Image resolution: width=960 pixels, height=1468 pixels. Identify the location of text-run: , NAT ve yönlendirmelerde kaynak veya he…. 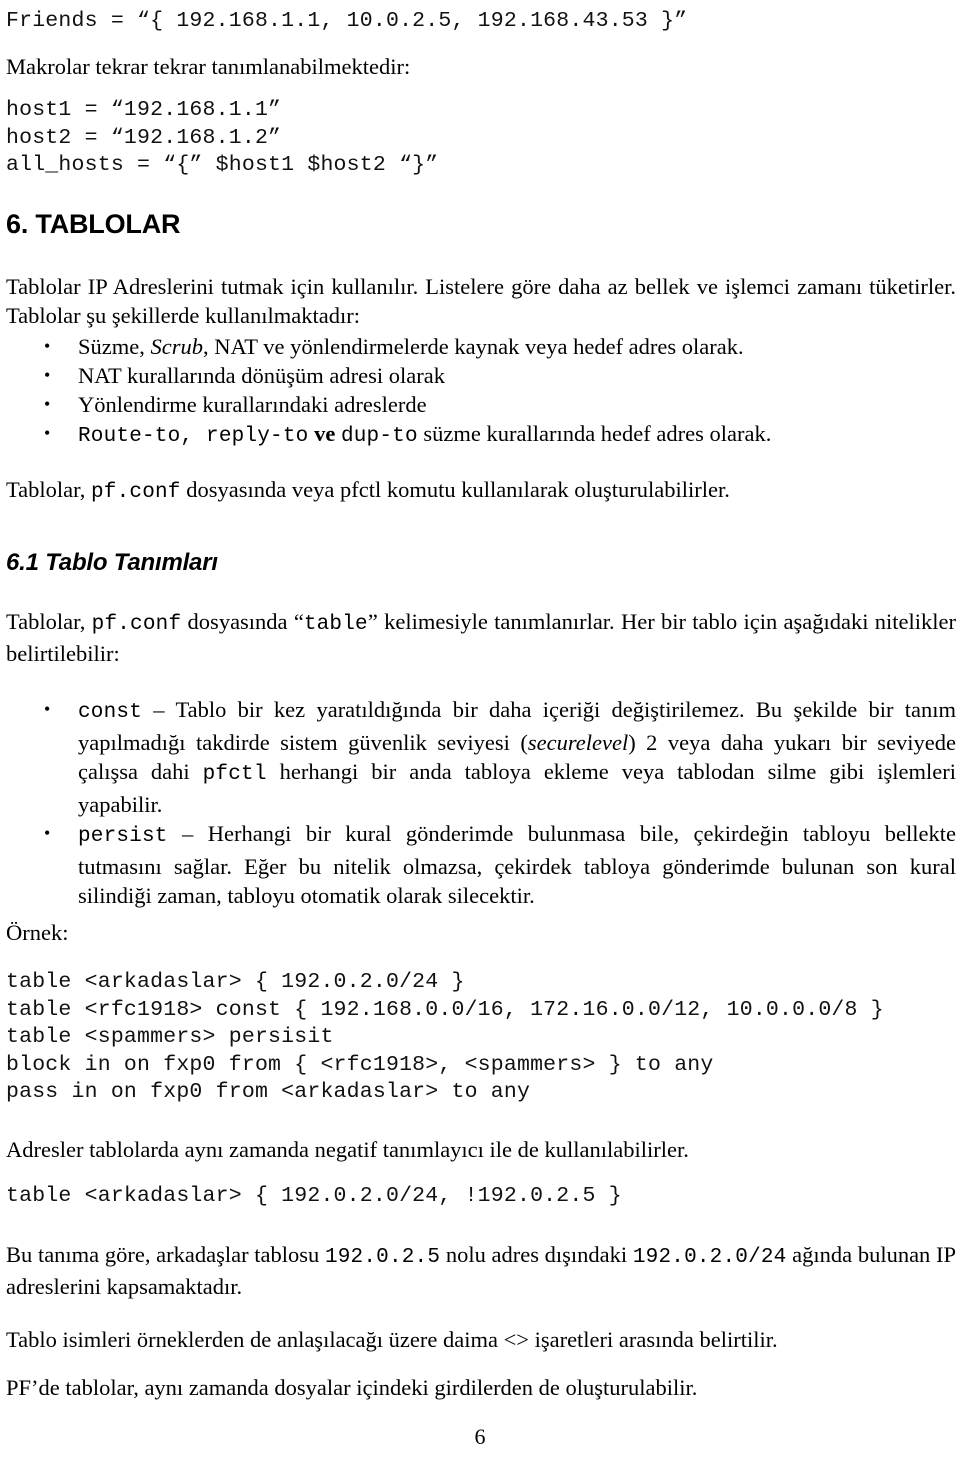
(473, 346).